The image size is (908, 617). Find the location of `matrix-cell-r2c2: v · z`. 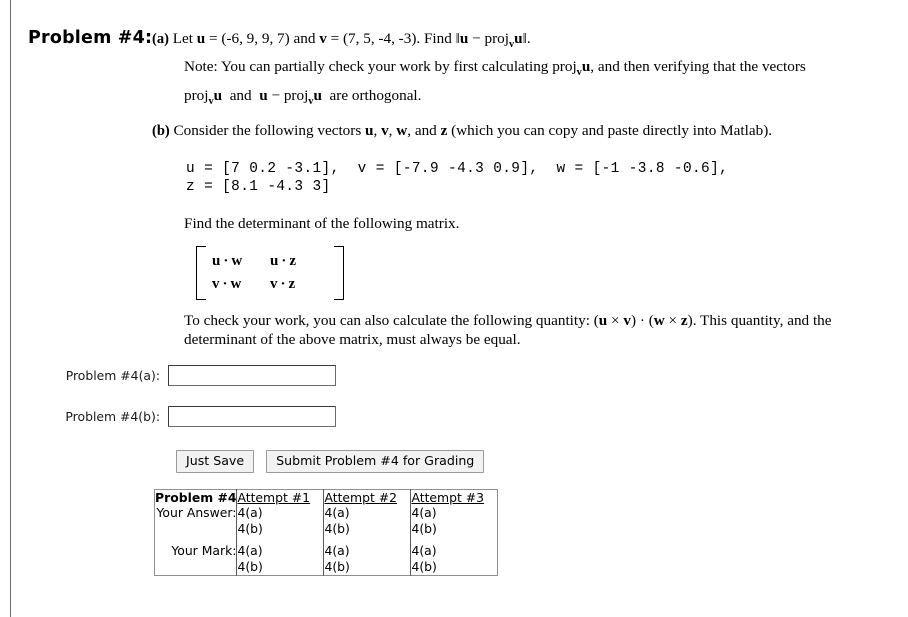

matrix-cell-r2c2: v · z is located at coordinates (283, 284).